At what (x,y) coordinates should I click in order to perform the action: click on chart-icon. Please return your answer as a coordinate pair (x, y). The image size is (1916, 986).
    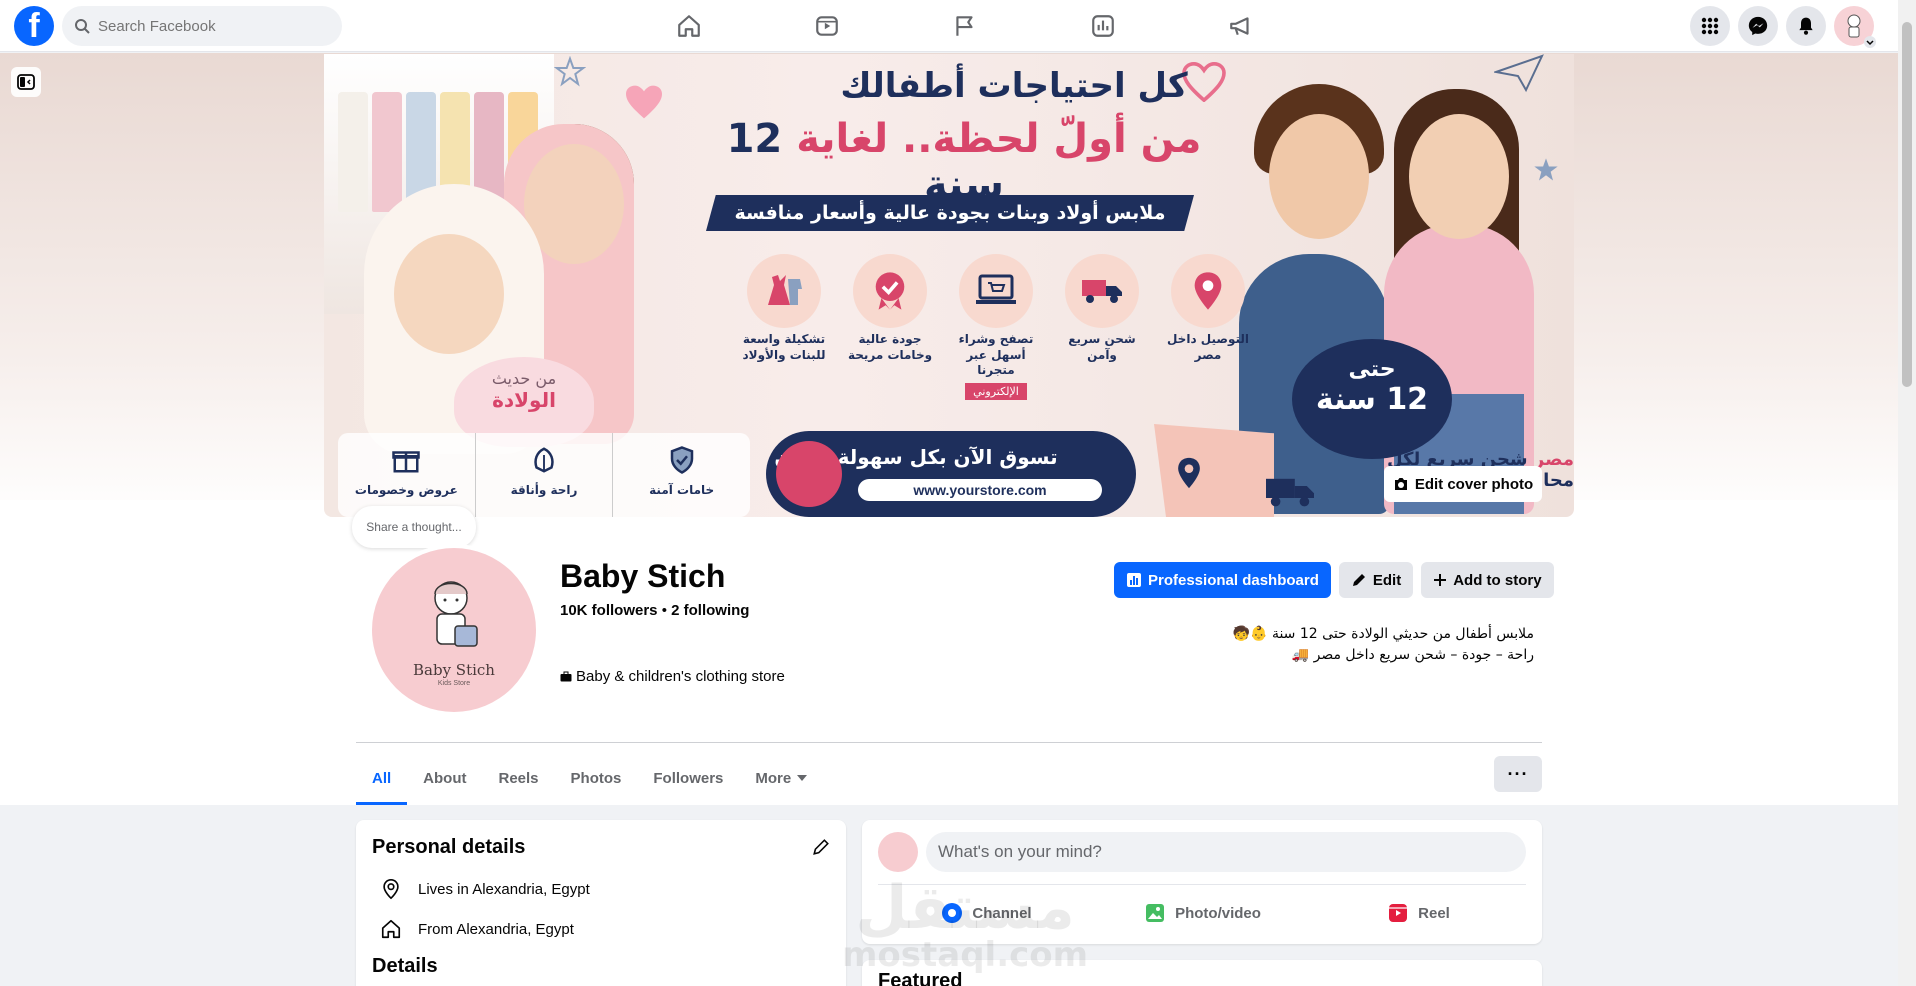
    Looking at the image, I should click on (1103, 26).